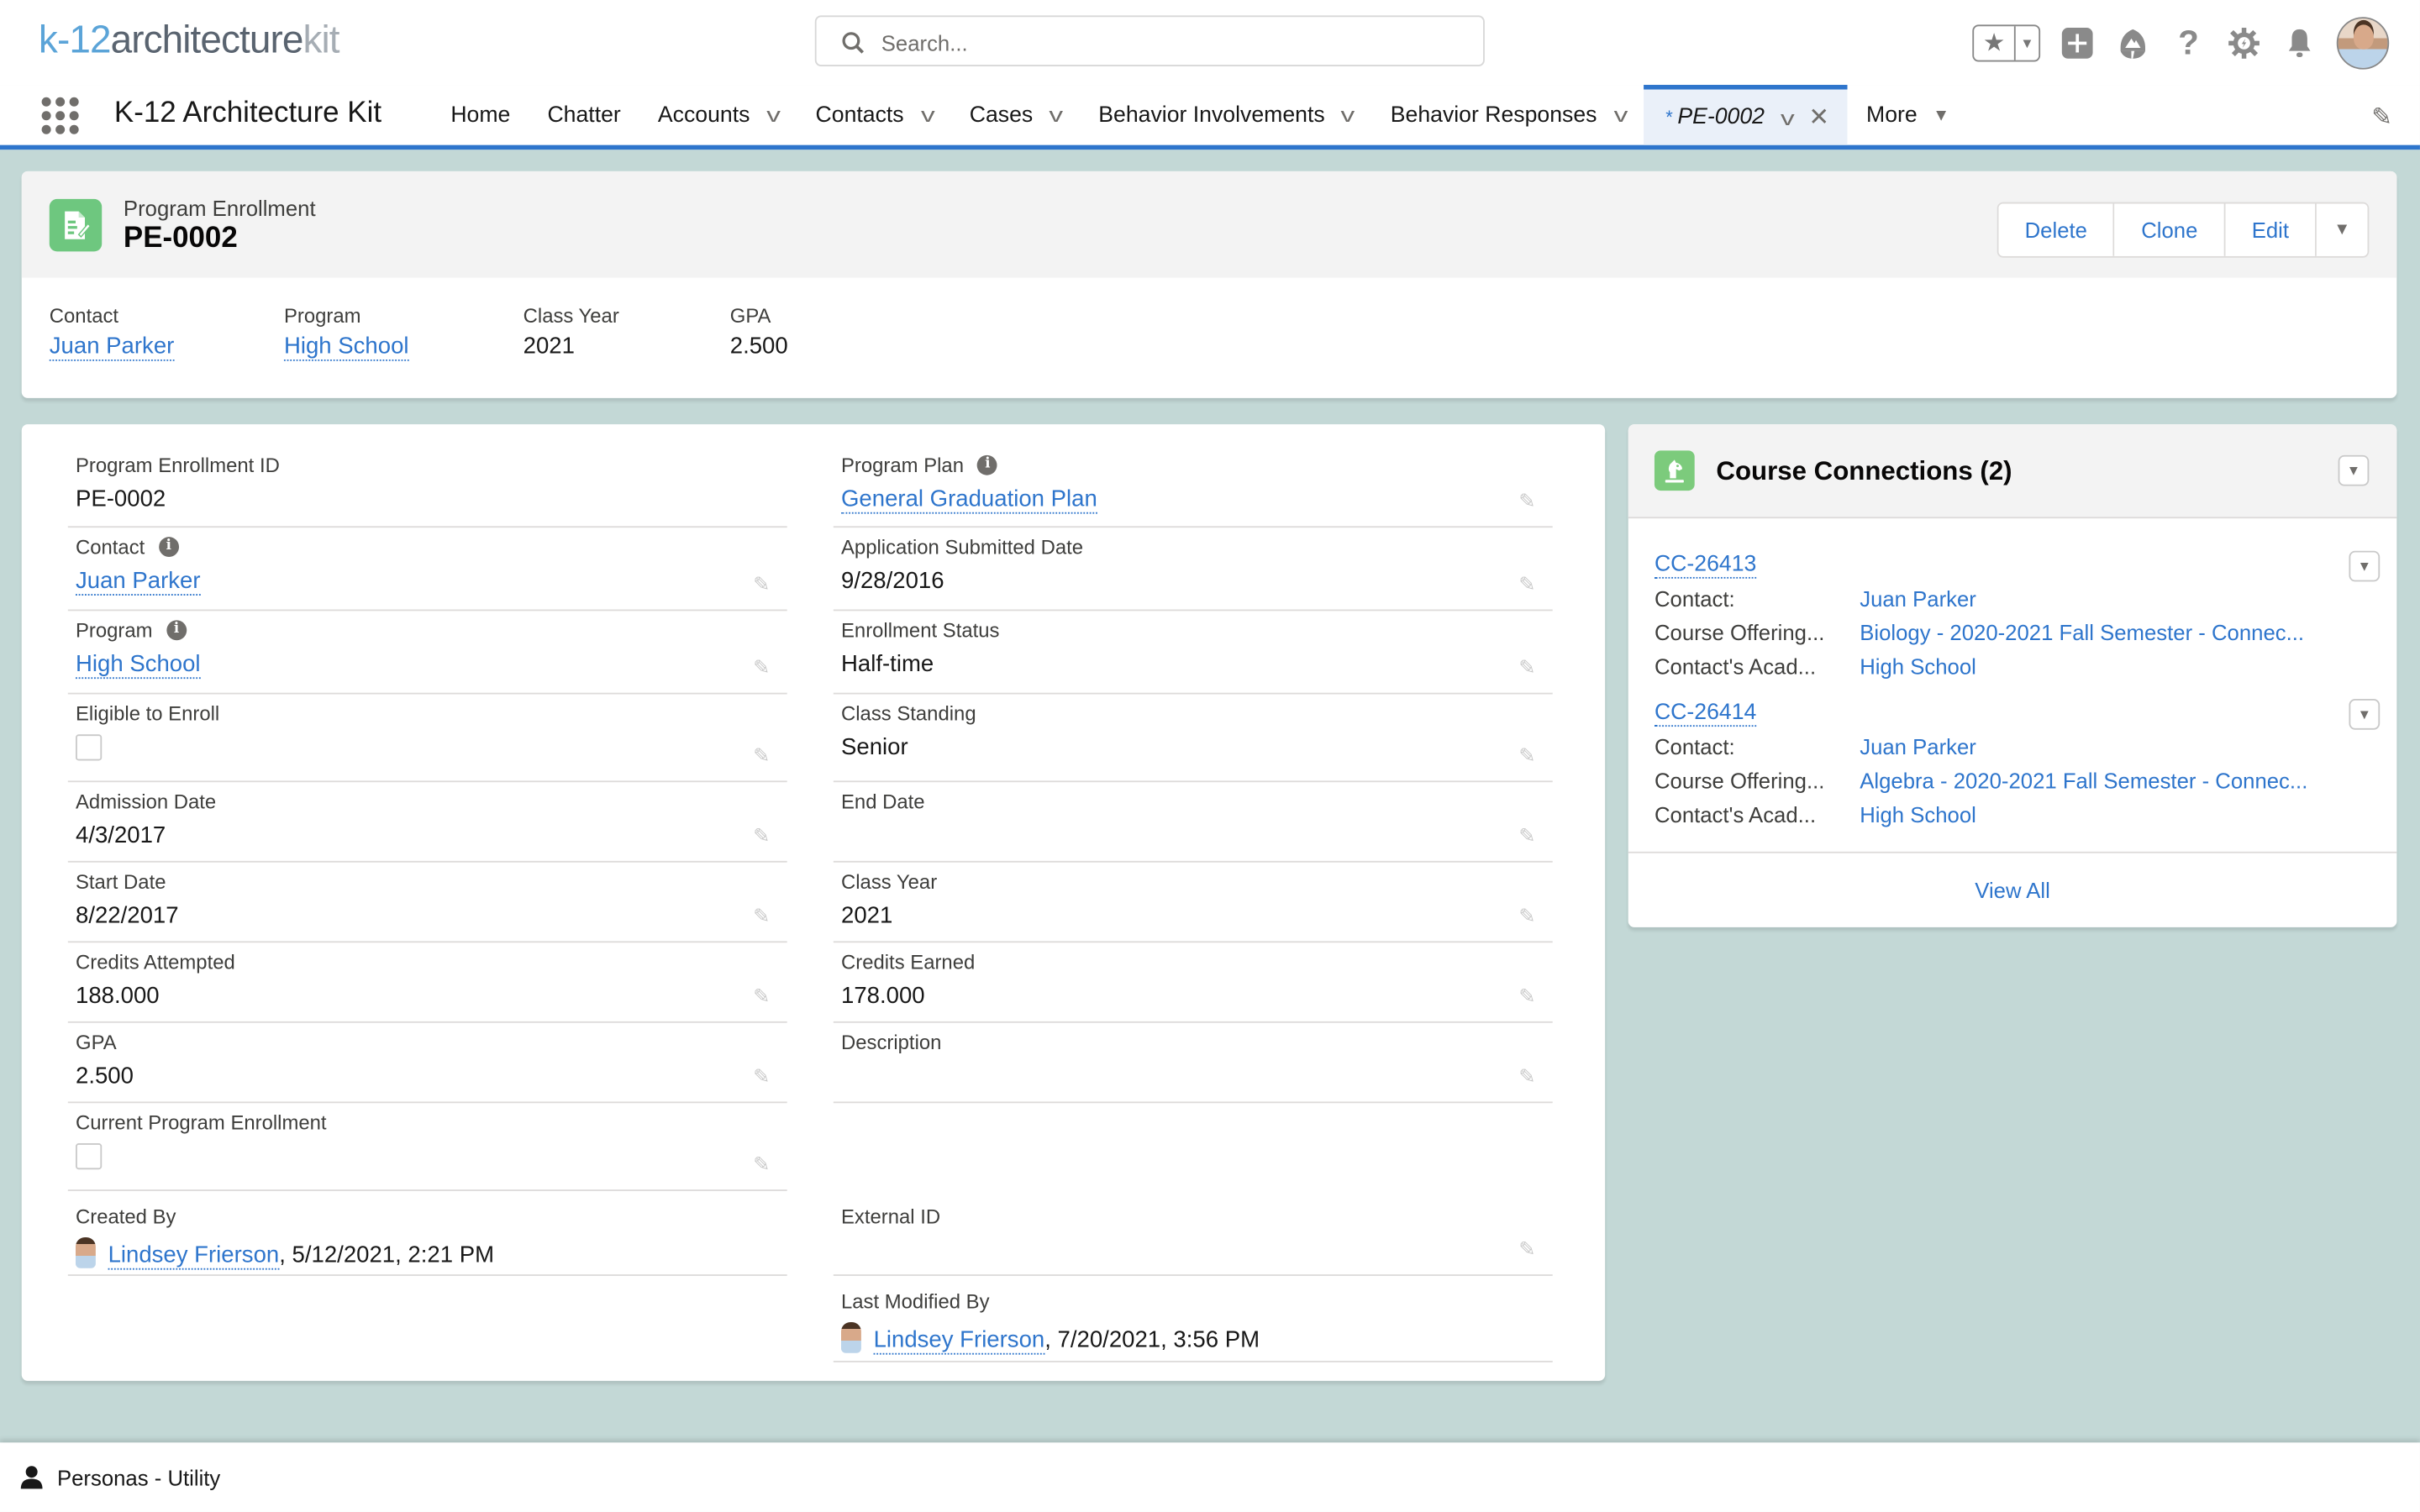  I want to click on eligible-to-enroll-checkbox, so click(89, 747).